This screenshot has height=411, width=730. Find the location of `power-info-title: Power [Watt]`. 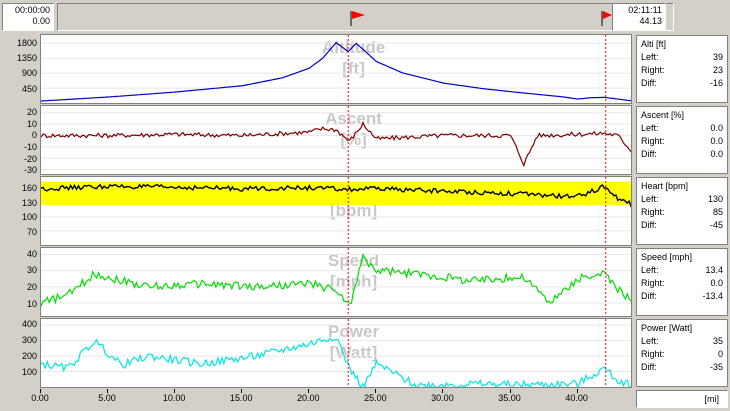

power-info-title: Power [Watt] is located at coordinates (667, 328).